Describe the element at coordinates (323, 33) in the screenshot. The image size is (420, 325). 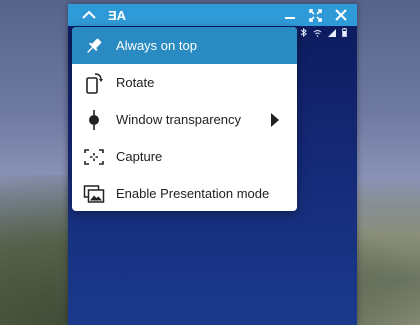
I see `phone-status-bar` at that location.